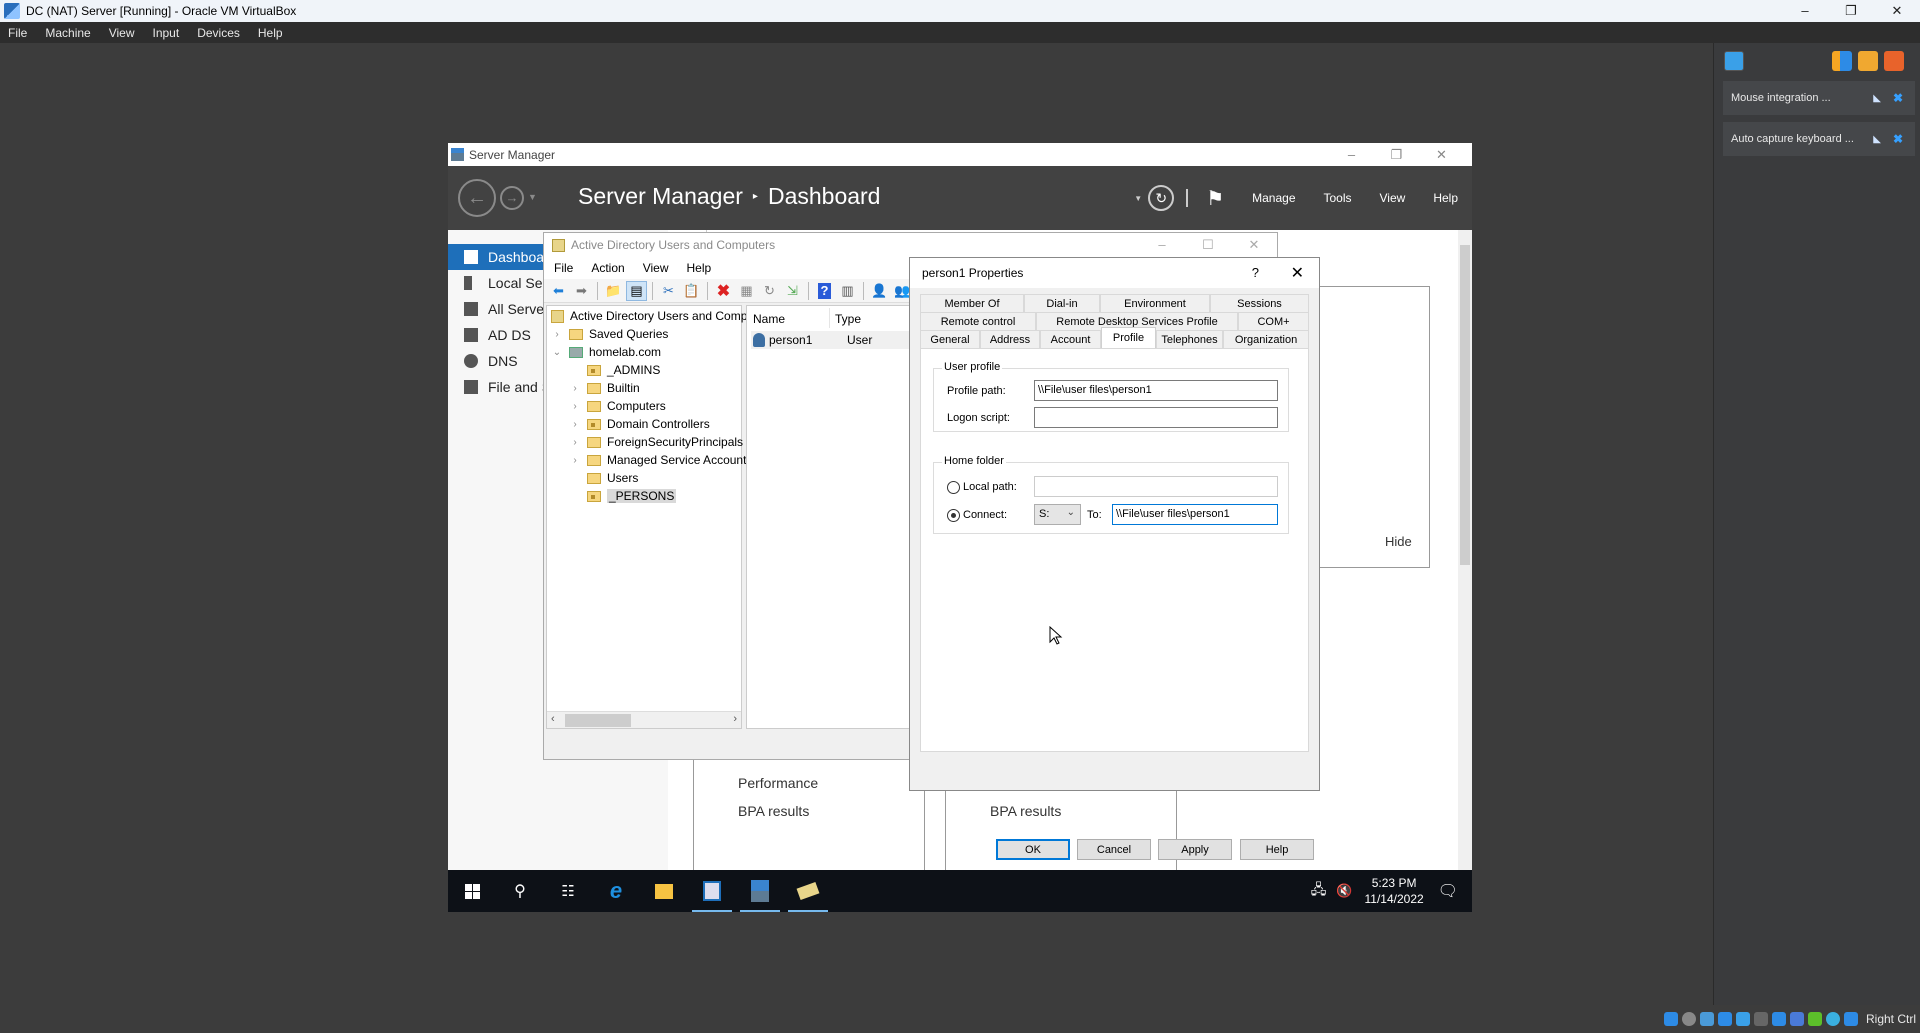 This screenshot has height=1033, width=1920. I want to click on menu-input: Input, so click(166, 33).